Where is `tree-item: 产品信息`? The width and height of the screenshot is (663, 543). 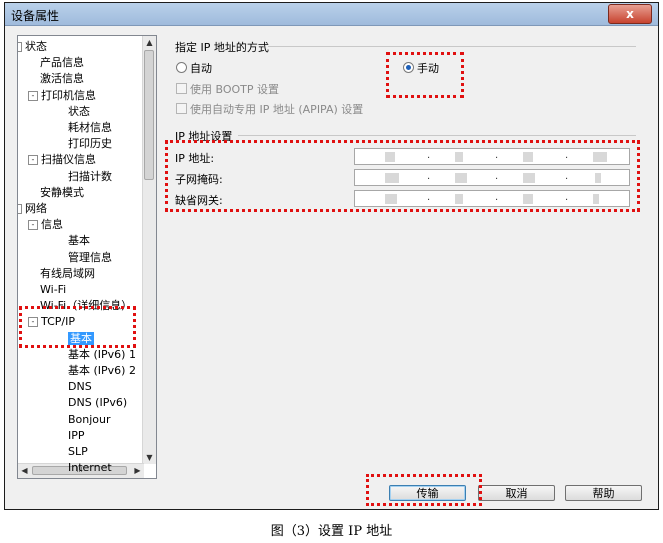 tree-item: 产品信息 is located at coordinates (62, 62).